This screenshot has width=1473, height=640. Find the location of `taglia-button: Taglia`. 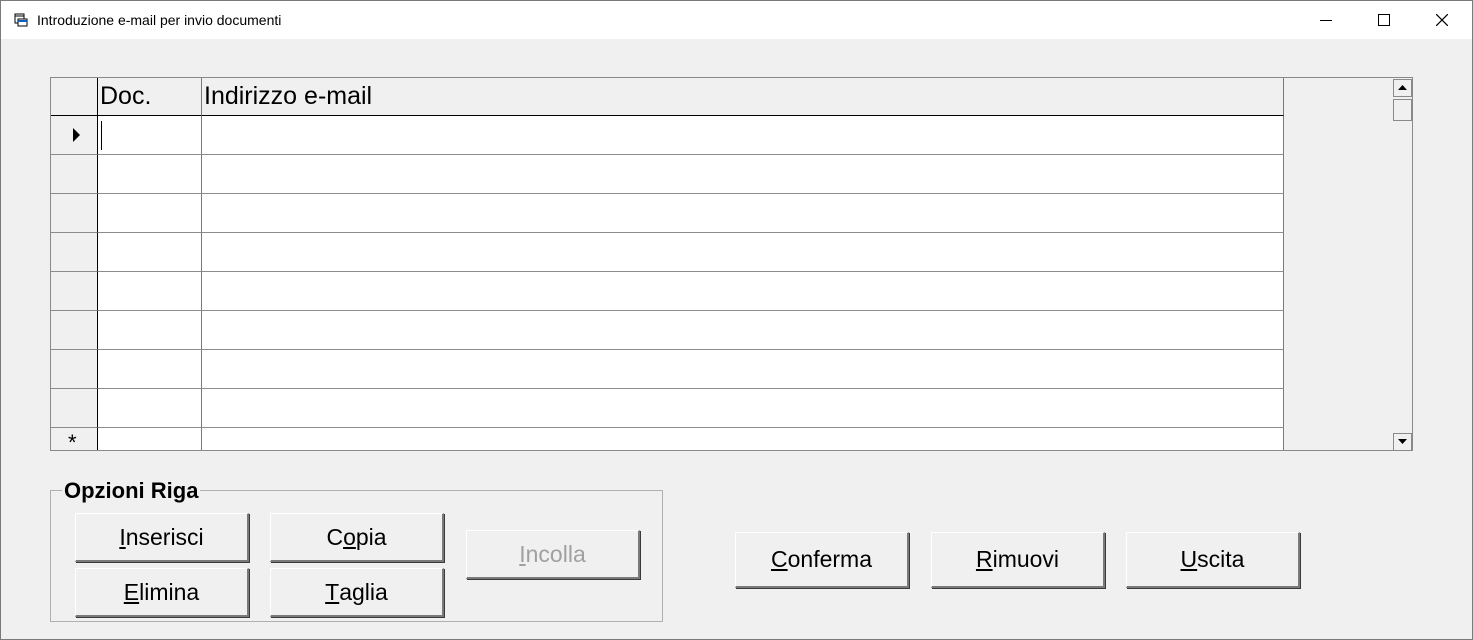

taglia-button: Taglia is located at coordinates (357, 592).